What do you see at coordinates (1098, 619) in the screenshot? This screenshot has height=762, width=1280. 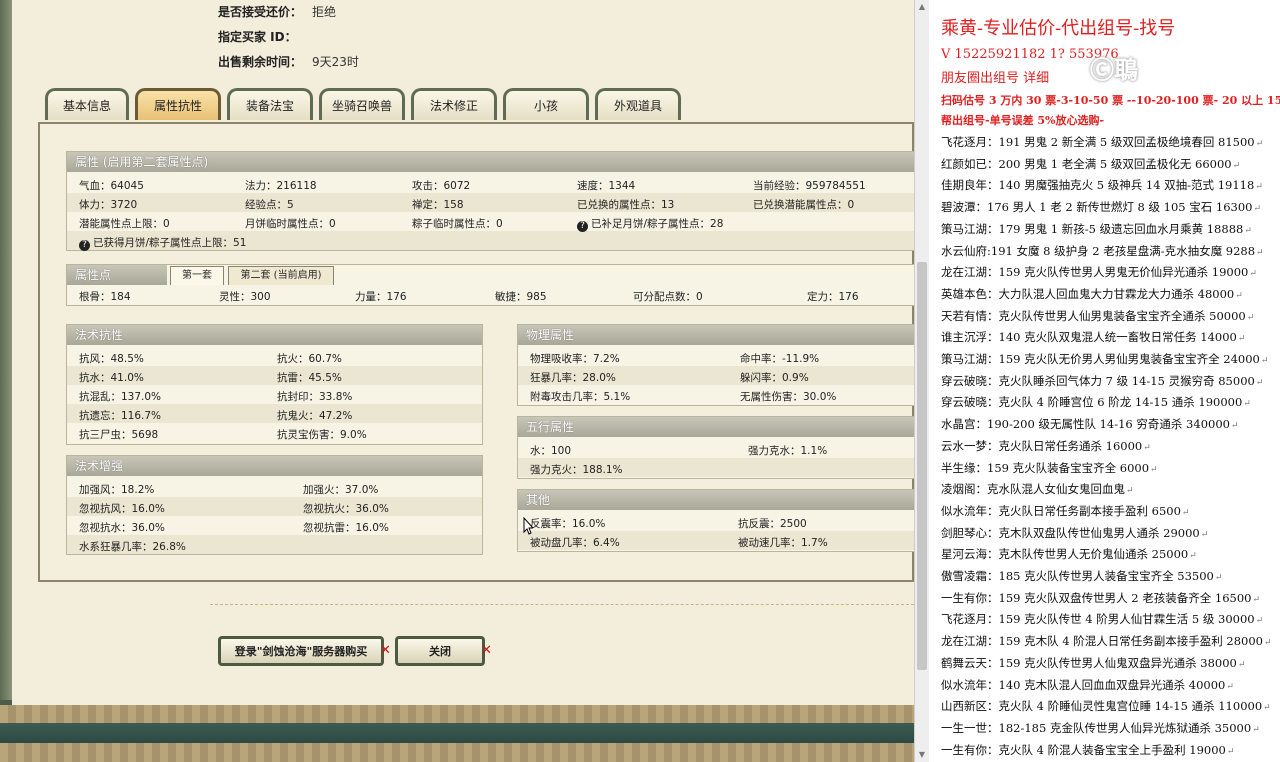 I see `notes-entry-text: 飞花逐月：159 克火队传世 4 阶男人仙甘霖生活 5 级 30000` at bounding box center [1098, 619].